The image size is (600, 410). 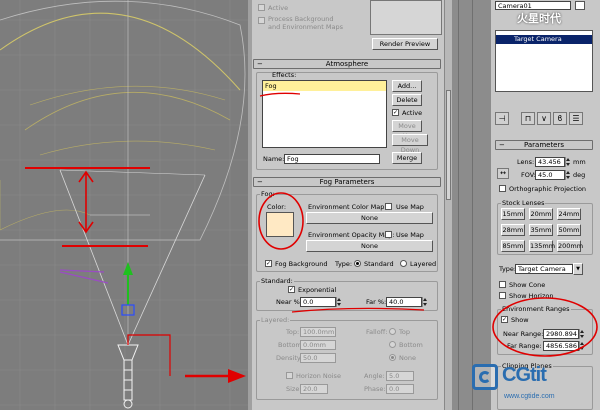 What do you see at coordinates (567, 175) in the screenshot?
I see `fov-spinner` at bounding box center [567, 175].